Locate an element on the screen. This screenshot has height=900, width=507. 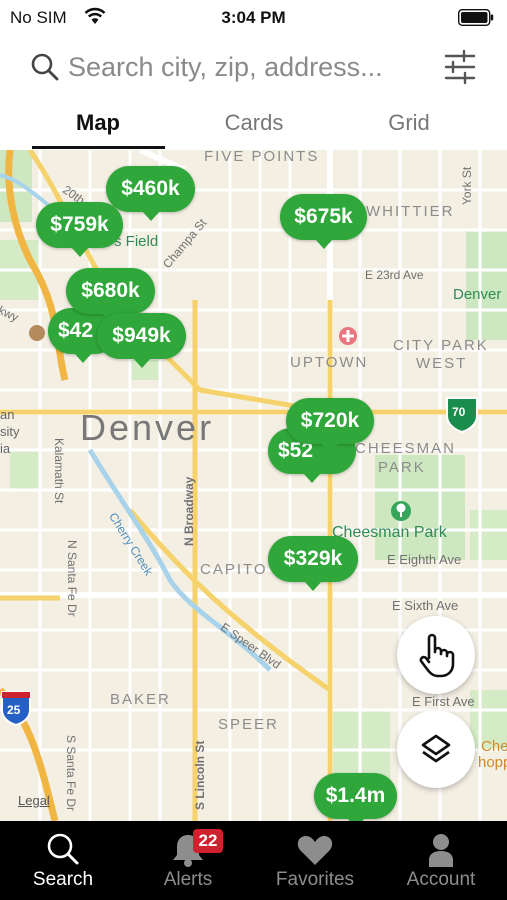
tab-account: Account is located at coordinates (441, 860).